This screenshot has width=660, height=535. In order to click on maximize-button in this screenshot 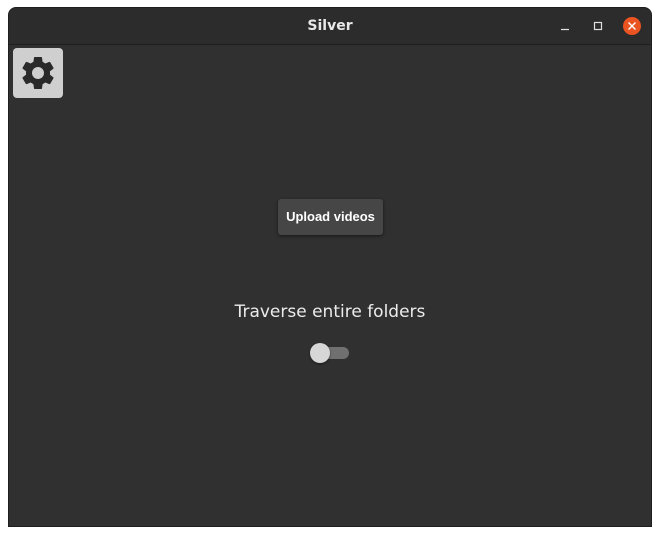, I will do `click(598, 26)`.